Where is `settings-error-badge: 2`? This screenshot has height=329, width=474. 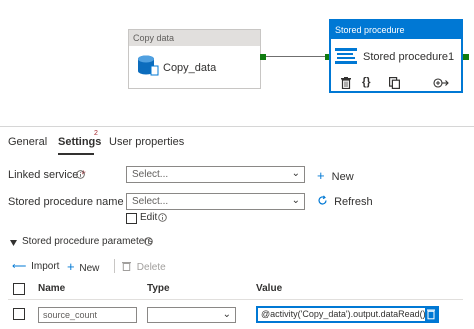
settings-error-badge: 2 is located at coordinates (96, 133).